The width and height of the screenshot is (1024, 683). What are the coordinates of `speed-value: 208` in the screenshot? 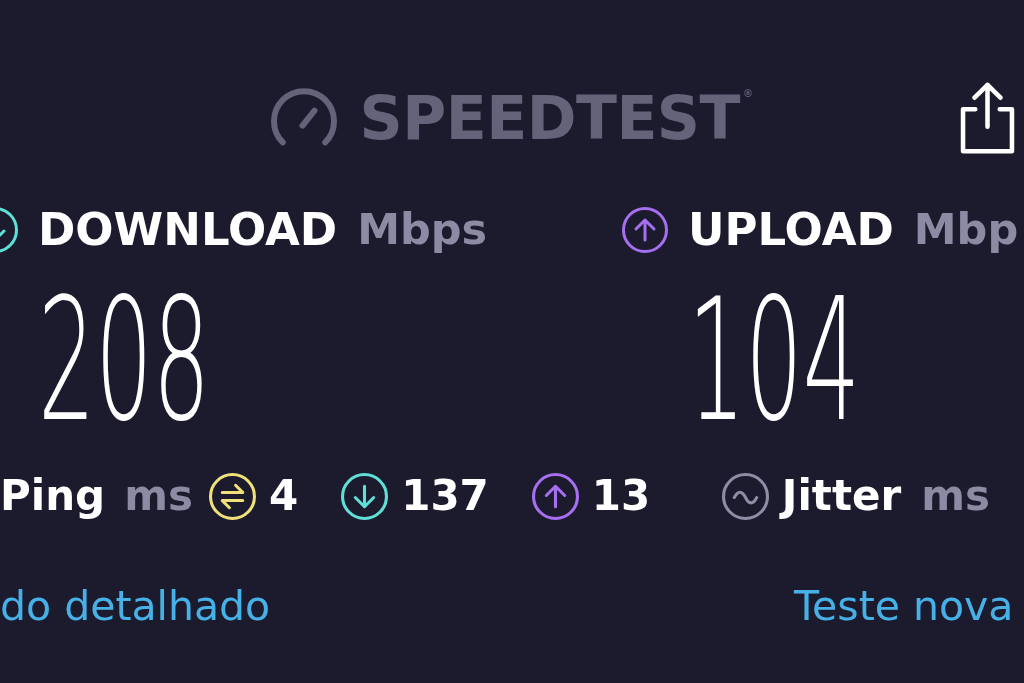 It's located at (124, 359).